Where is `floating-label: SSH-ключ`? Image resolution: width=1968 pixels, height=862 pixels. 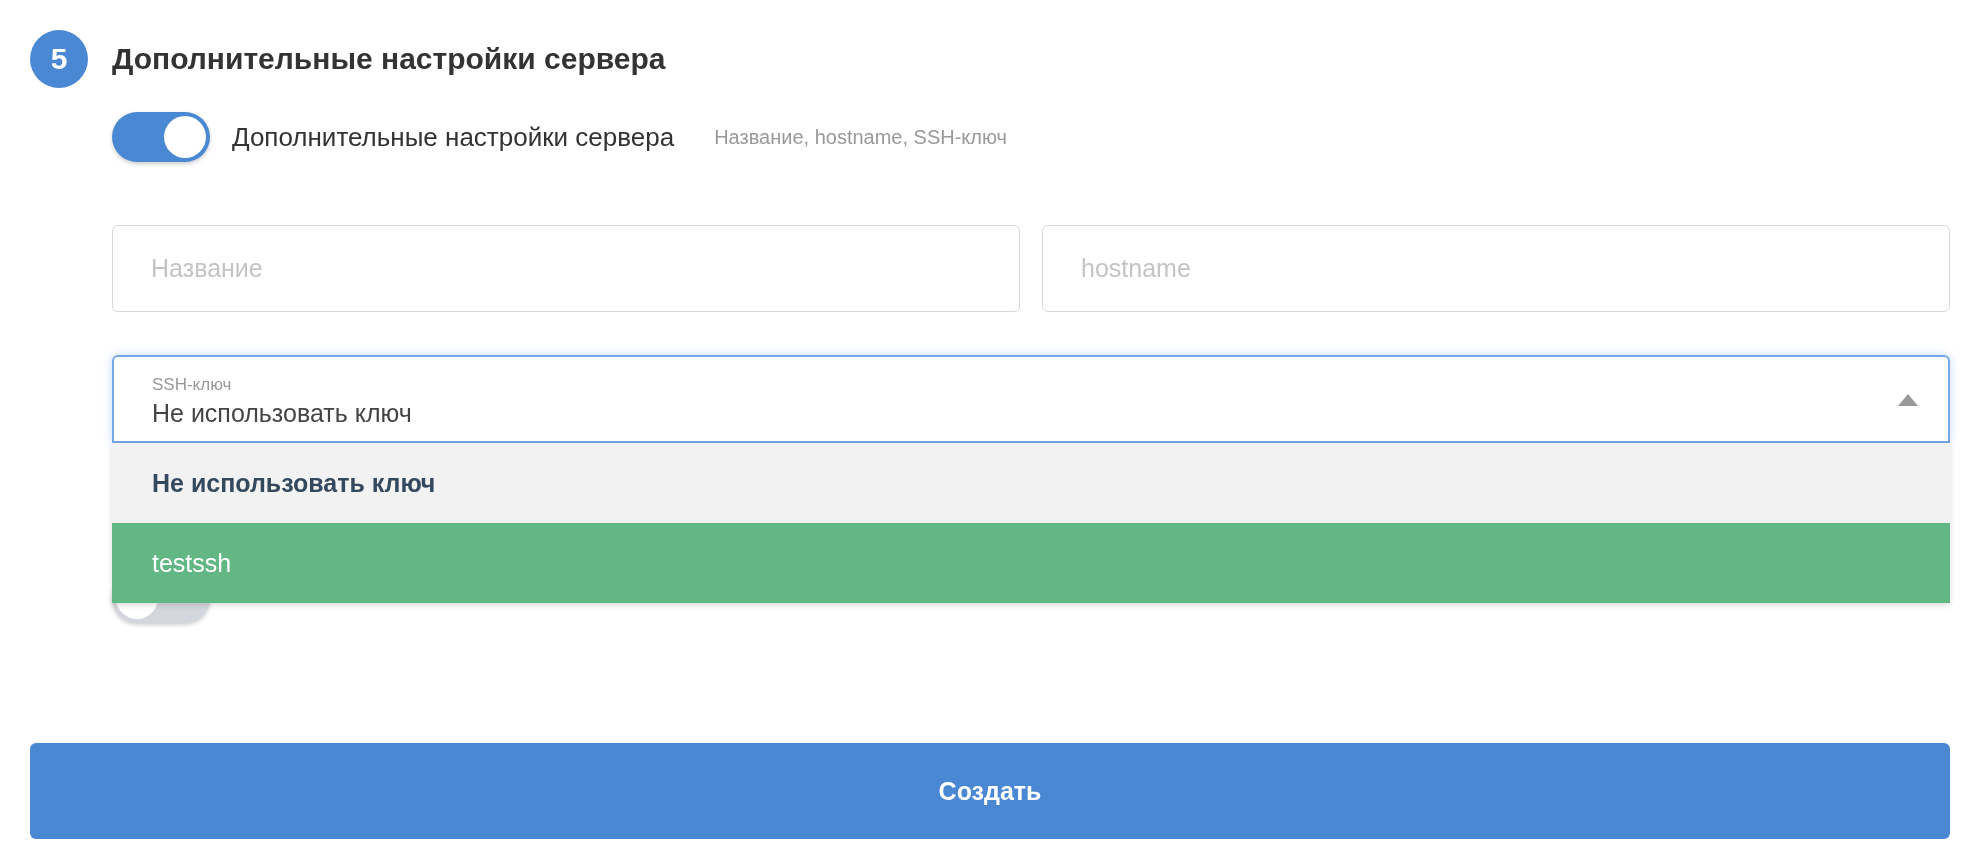
floating-label: SSH-ключ is located at coordinates (192, 384).